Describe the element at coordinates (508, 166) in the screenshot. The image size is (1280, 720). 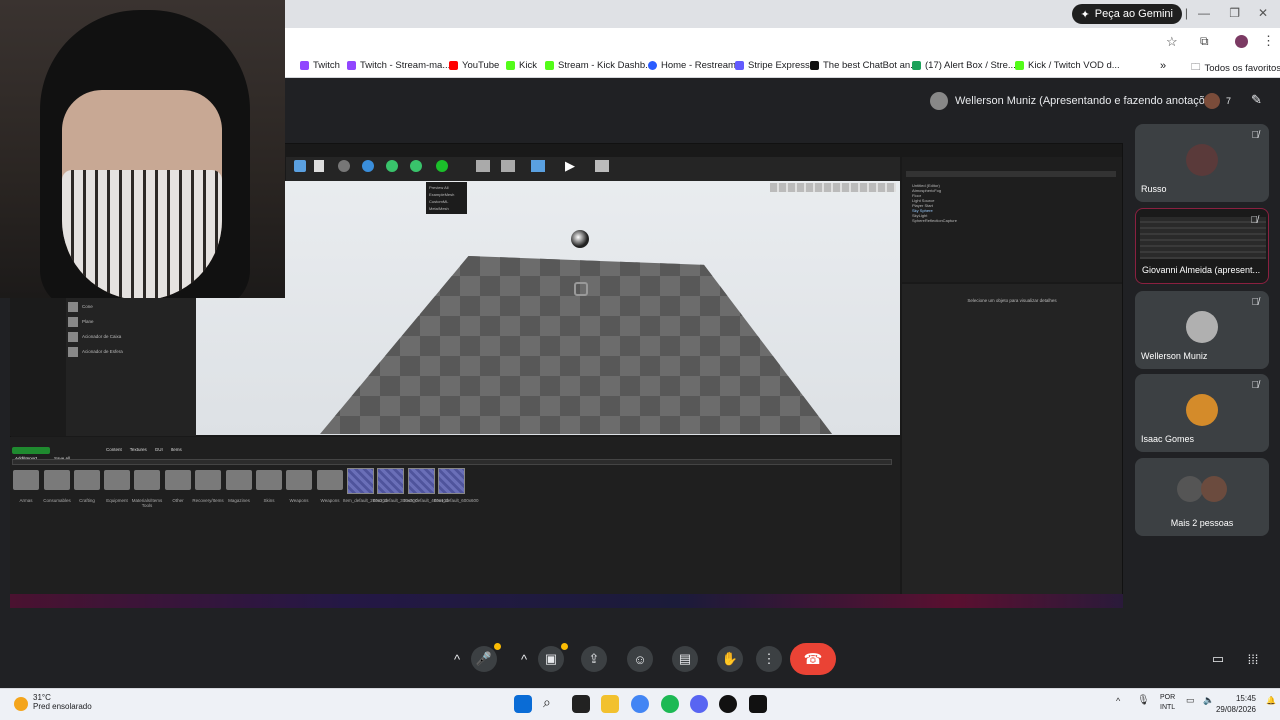
I see `layout-icon` at that location.